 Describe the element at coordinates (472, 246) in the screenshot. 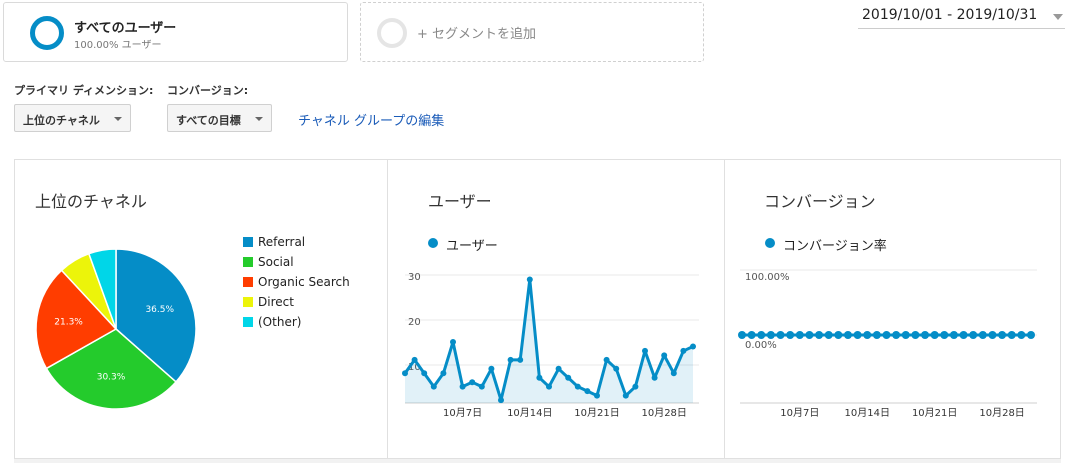

I see `users-series-label: ユーザー` at that location.